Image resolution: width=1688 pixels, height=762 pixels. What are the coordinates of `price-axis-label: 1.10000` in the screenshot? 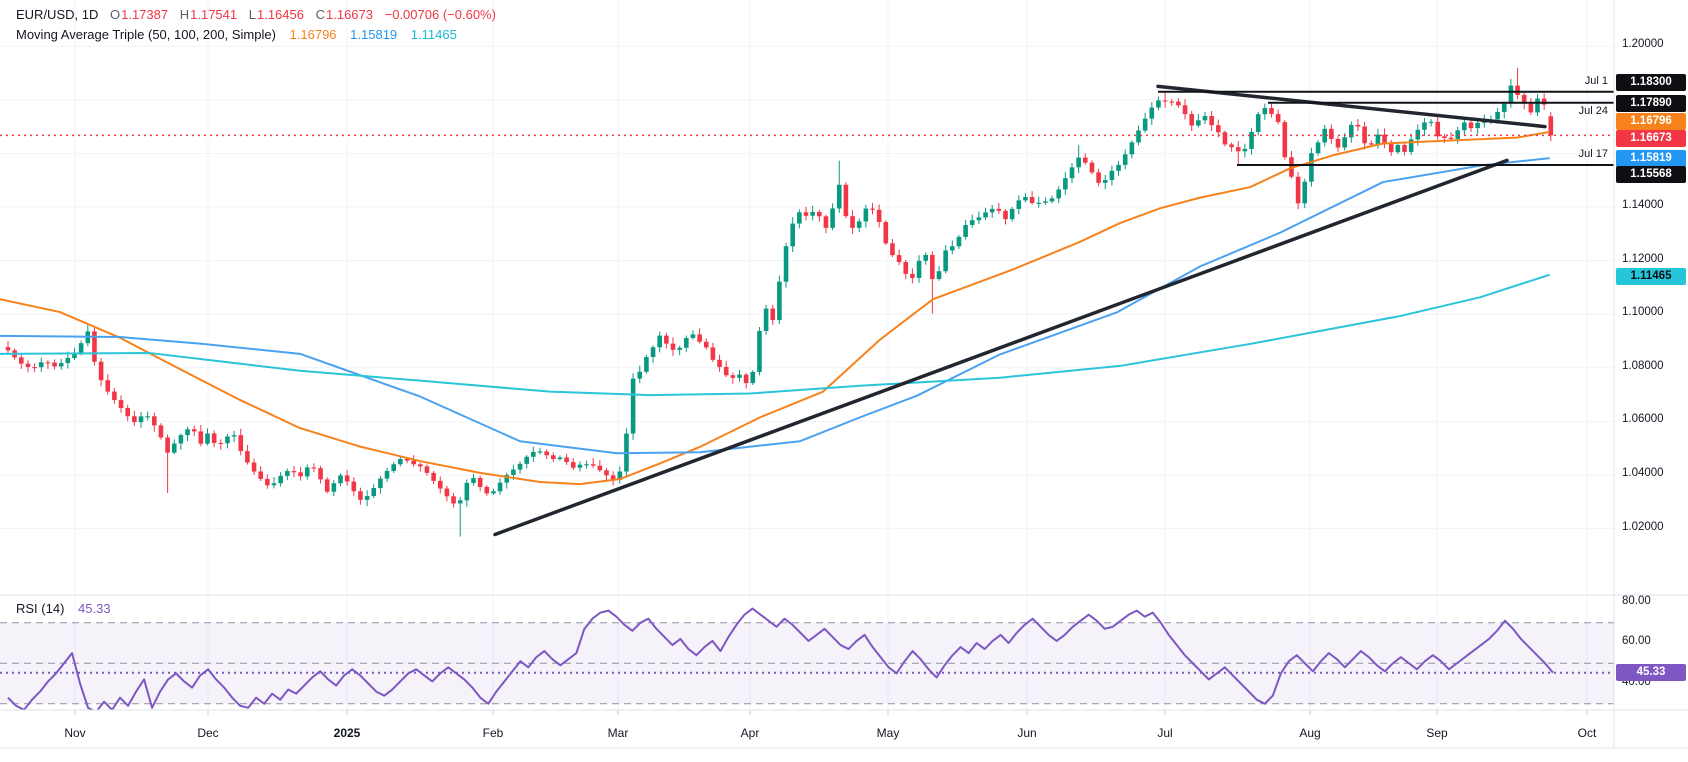 It's located at (1643, 312).